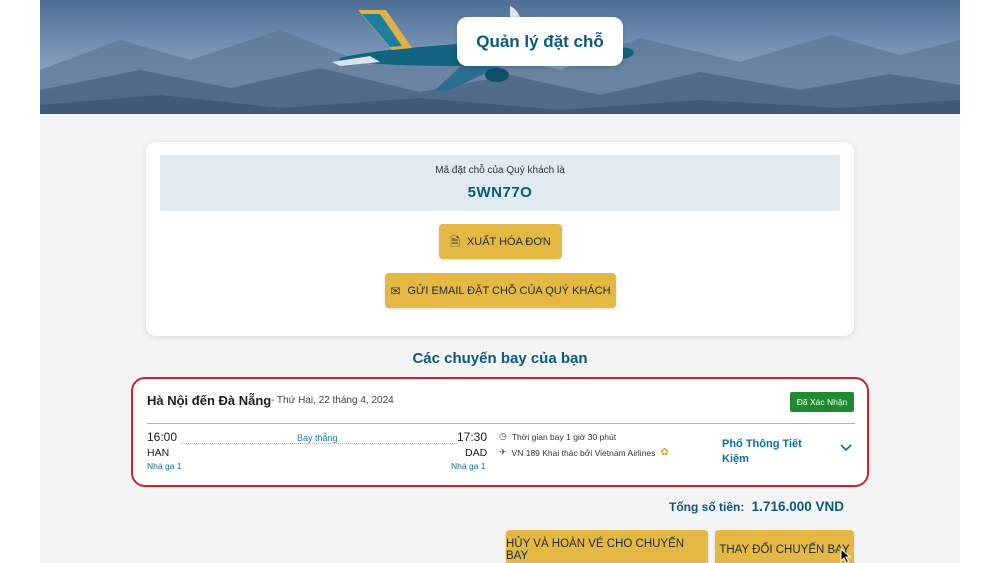 The width and height of the screenshot is (1000, 563). Describe the element at coordinates (846, 555) in the screenshot. I see `mouse-cursor-icon` at that location.